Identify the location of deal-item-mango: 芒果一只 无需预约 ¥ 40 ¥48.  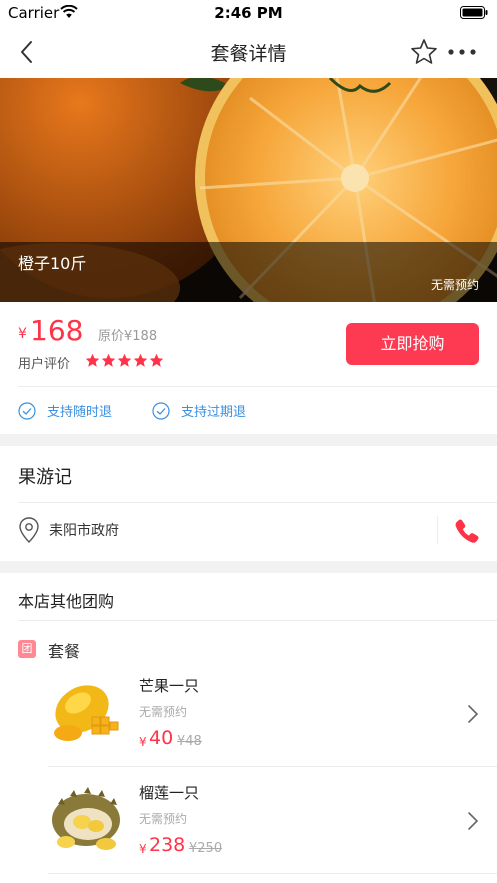
(272, 724).